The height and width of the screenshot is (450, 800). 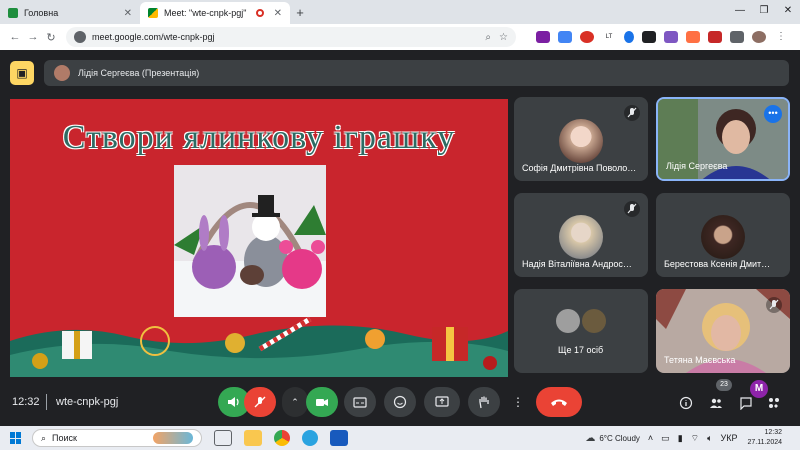 What do you see at coordinates (117, 438) in the screenshot?
I see `taskbar-search-box: ⌕ Поиск` at bounding box center [117, 438].